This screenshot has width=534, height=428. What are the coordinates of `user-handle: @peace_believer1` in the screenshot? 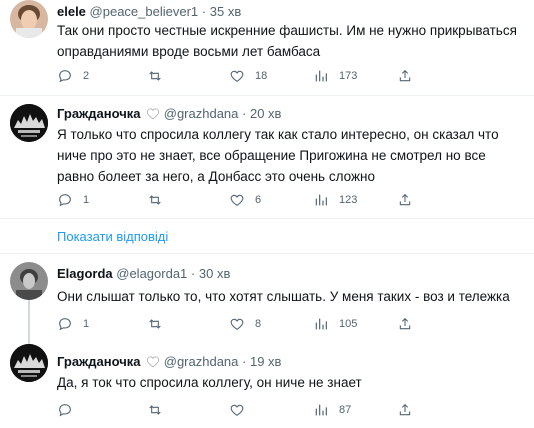 It's located at (144, 11).